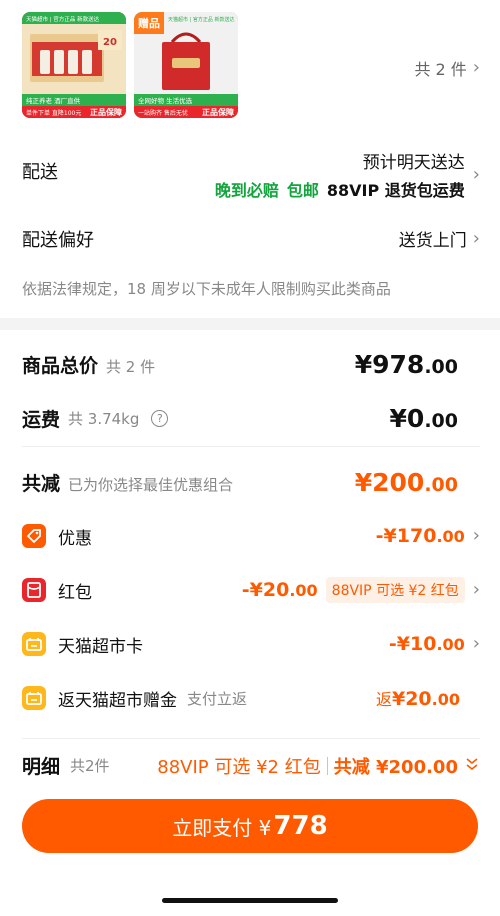 Image resolution: width=500 pixels, height=916 pixels. What do you see at coordinates (34, 590) in the screenshot?
I see `red-packet-icon` at bounding box center [34, 590].